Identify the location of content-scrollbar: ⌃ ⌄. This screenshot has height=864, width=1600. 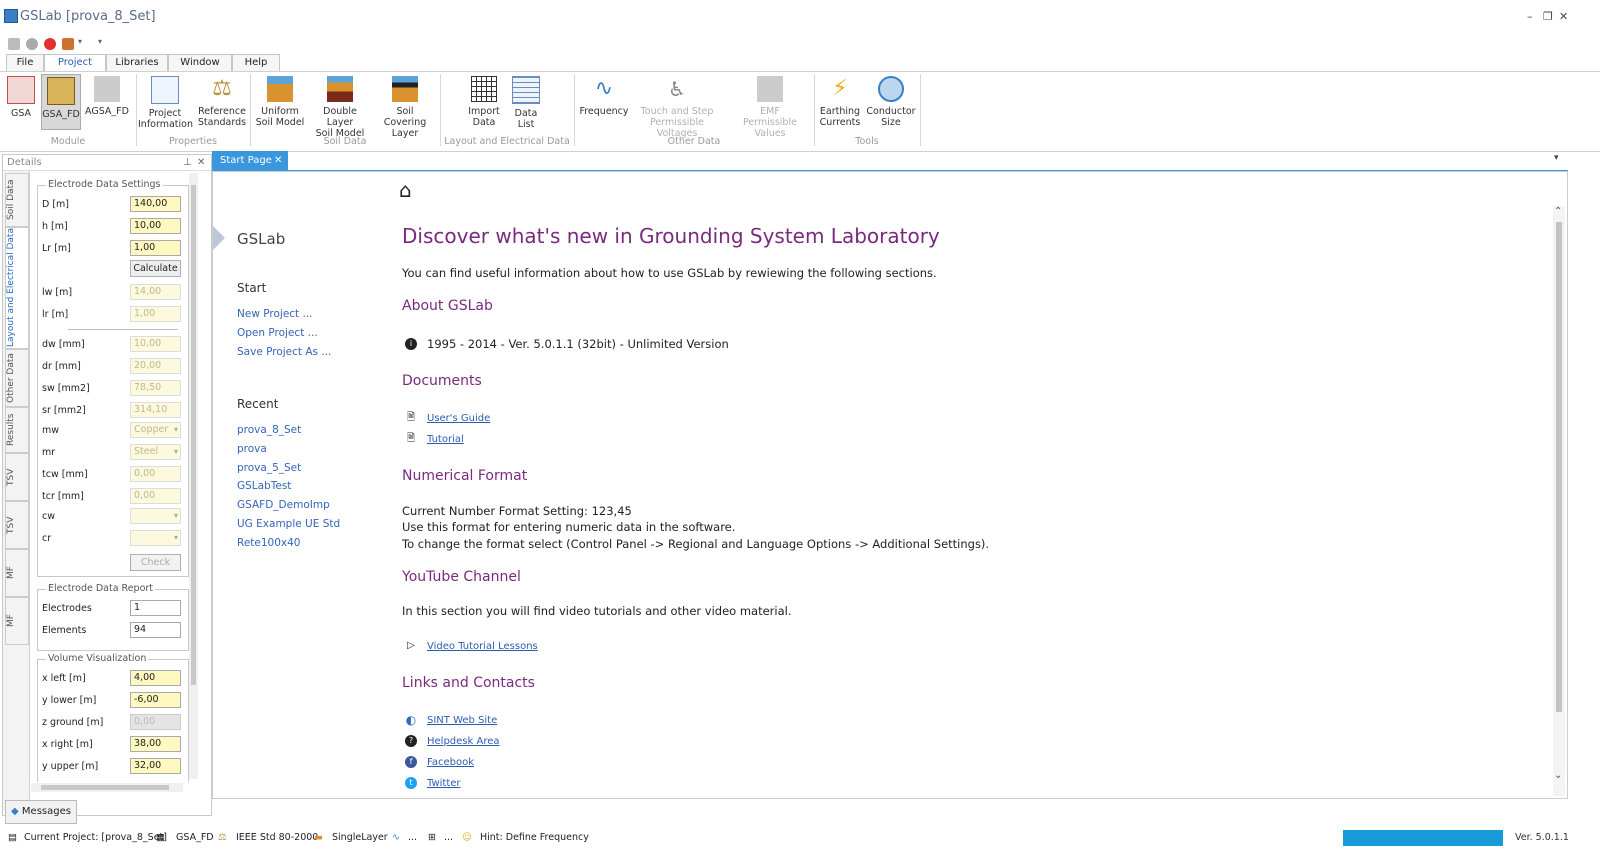
(1559, 501).